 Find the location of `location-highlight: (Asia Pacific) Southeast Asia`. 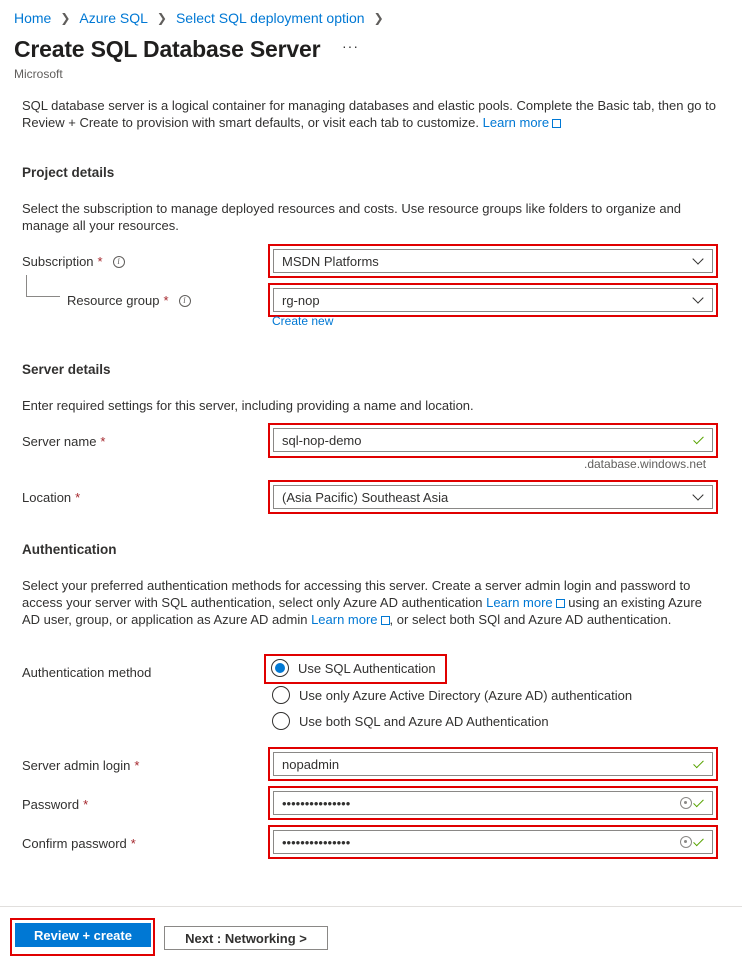

location-highlight: (Asia Pacific) Southeast Asia is located at coordinates (493, 497).